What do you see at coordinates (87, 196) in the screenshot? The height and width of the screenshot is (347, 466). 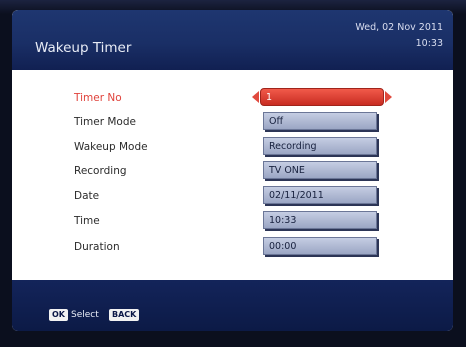 I see `date-label: Date` at bounding box center [87, 196].